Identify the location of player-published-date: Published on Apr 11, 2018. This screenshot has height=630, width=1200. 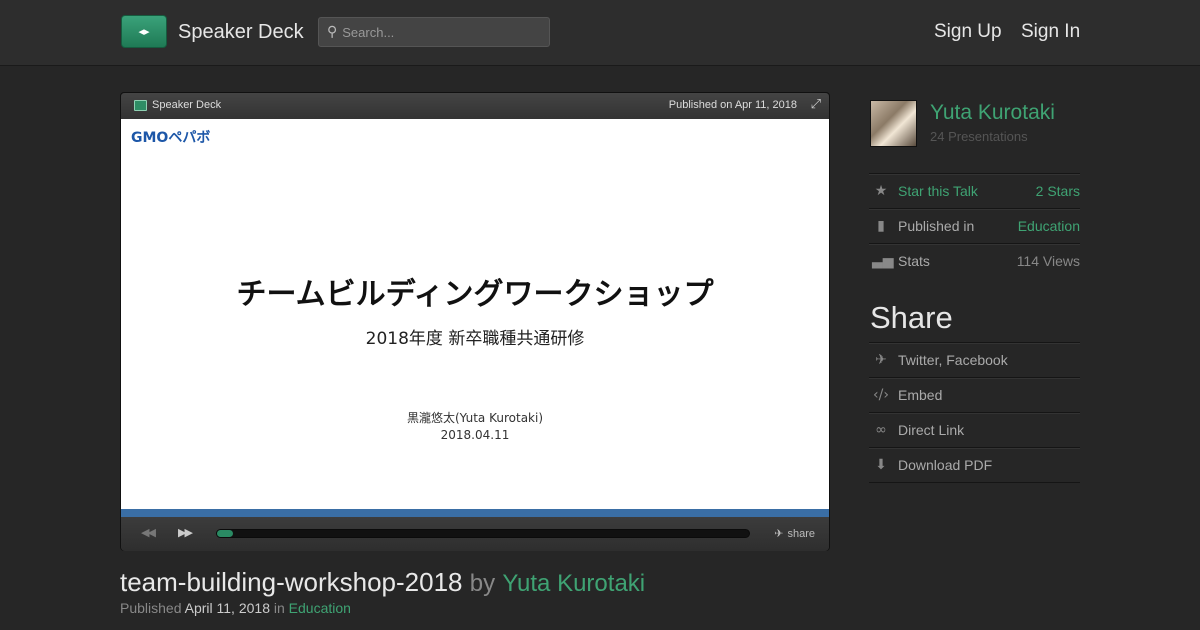
(732, 105).